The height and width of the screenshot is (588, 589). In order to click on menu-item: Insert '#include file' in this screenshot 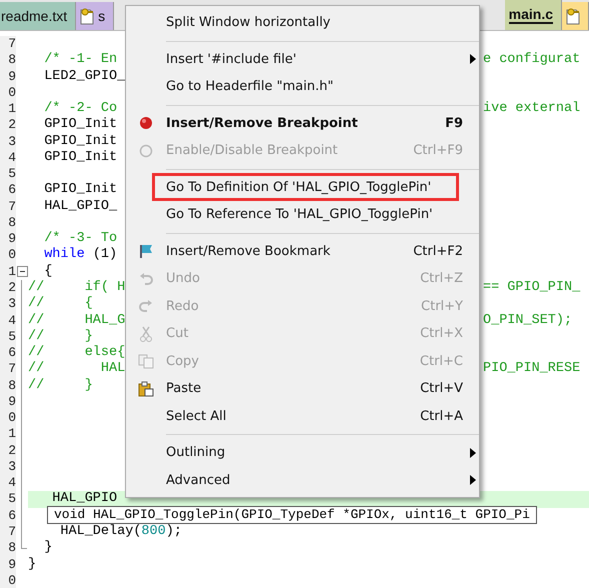, I will do `click(302, 59)`.